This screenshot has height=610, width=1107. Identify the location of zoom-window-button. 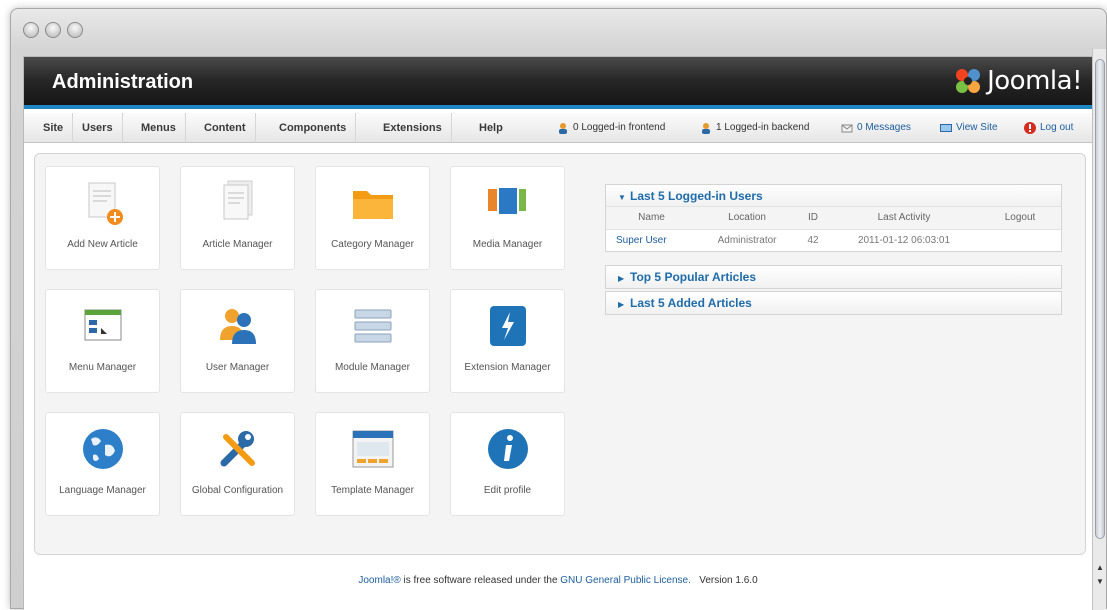
(75, 30).